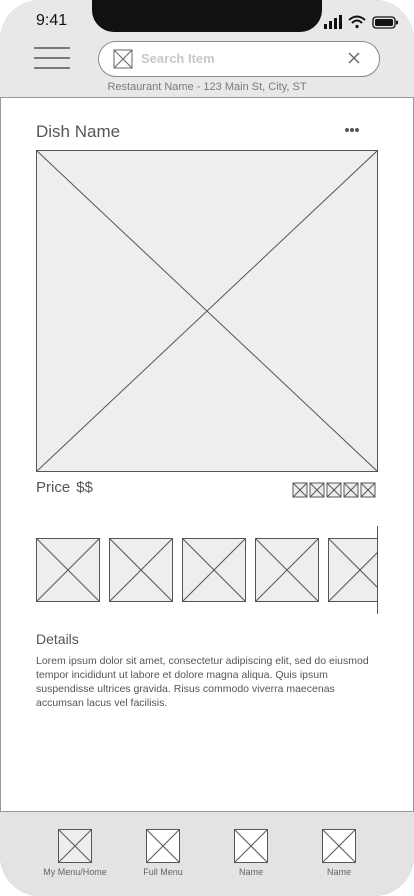 This screenshot has height=896, width=414. Describe the element at coordinates (78, 131) in the screenshot. I see `dish-title: Dish Name` at that location.